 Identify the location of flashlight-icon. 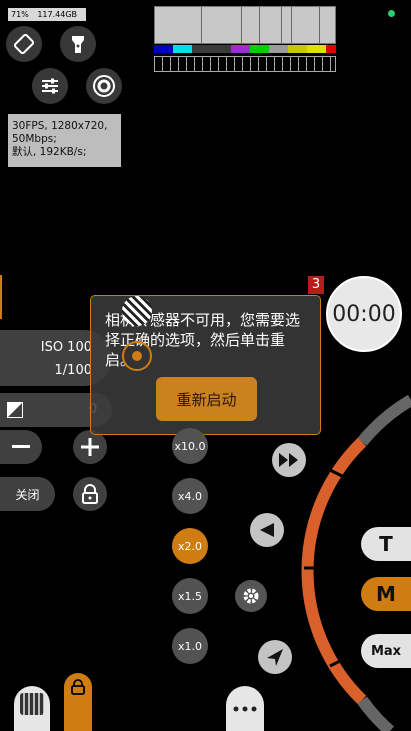
(78, 44).